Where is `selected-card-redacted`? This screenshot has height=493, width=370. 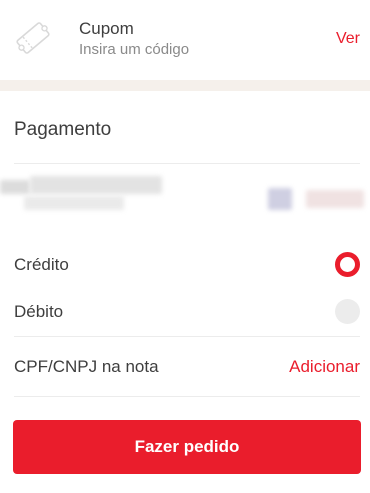 selected-card-redacted is located at coordinates (185, 199).